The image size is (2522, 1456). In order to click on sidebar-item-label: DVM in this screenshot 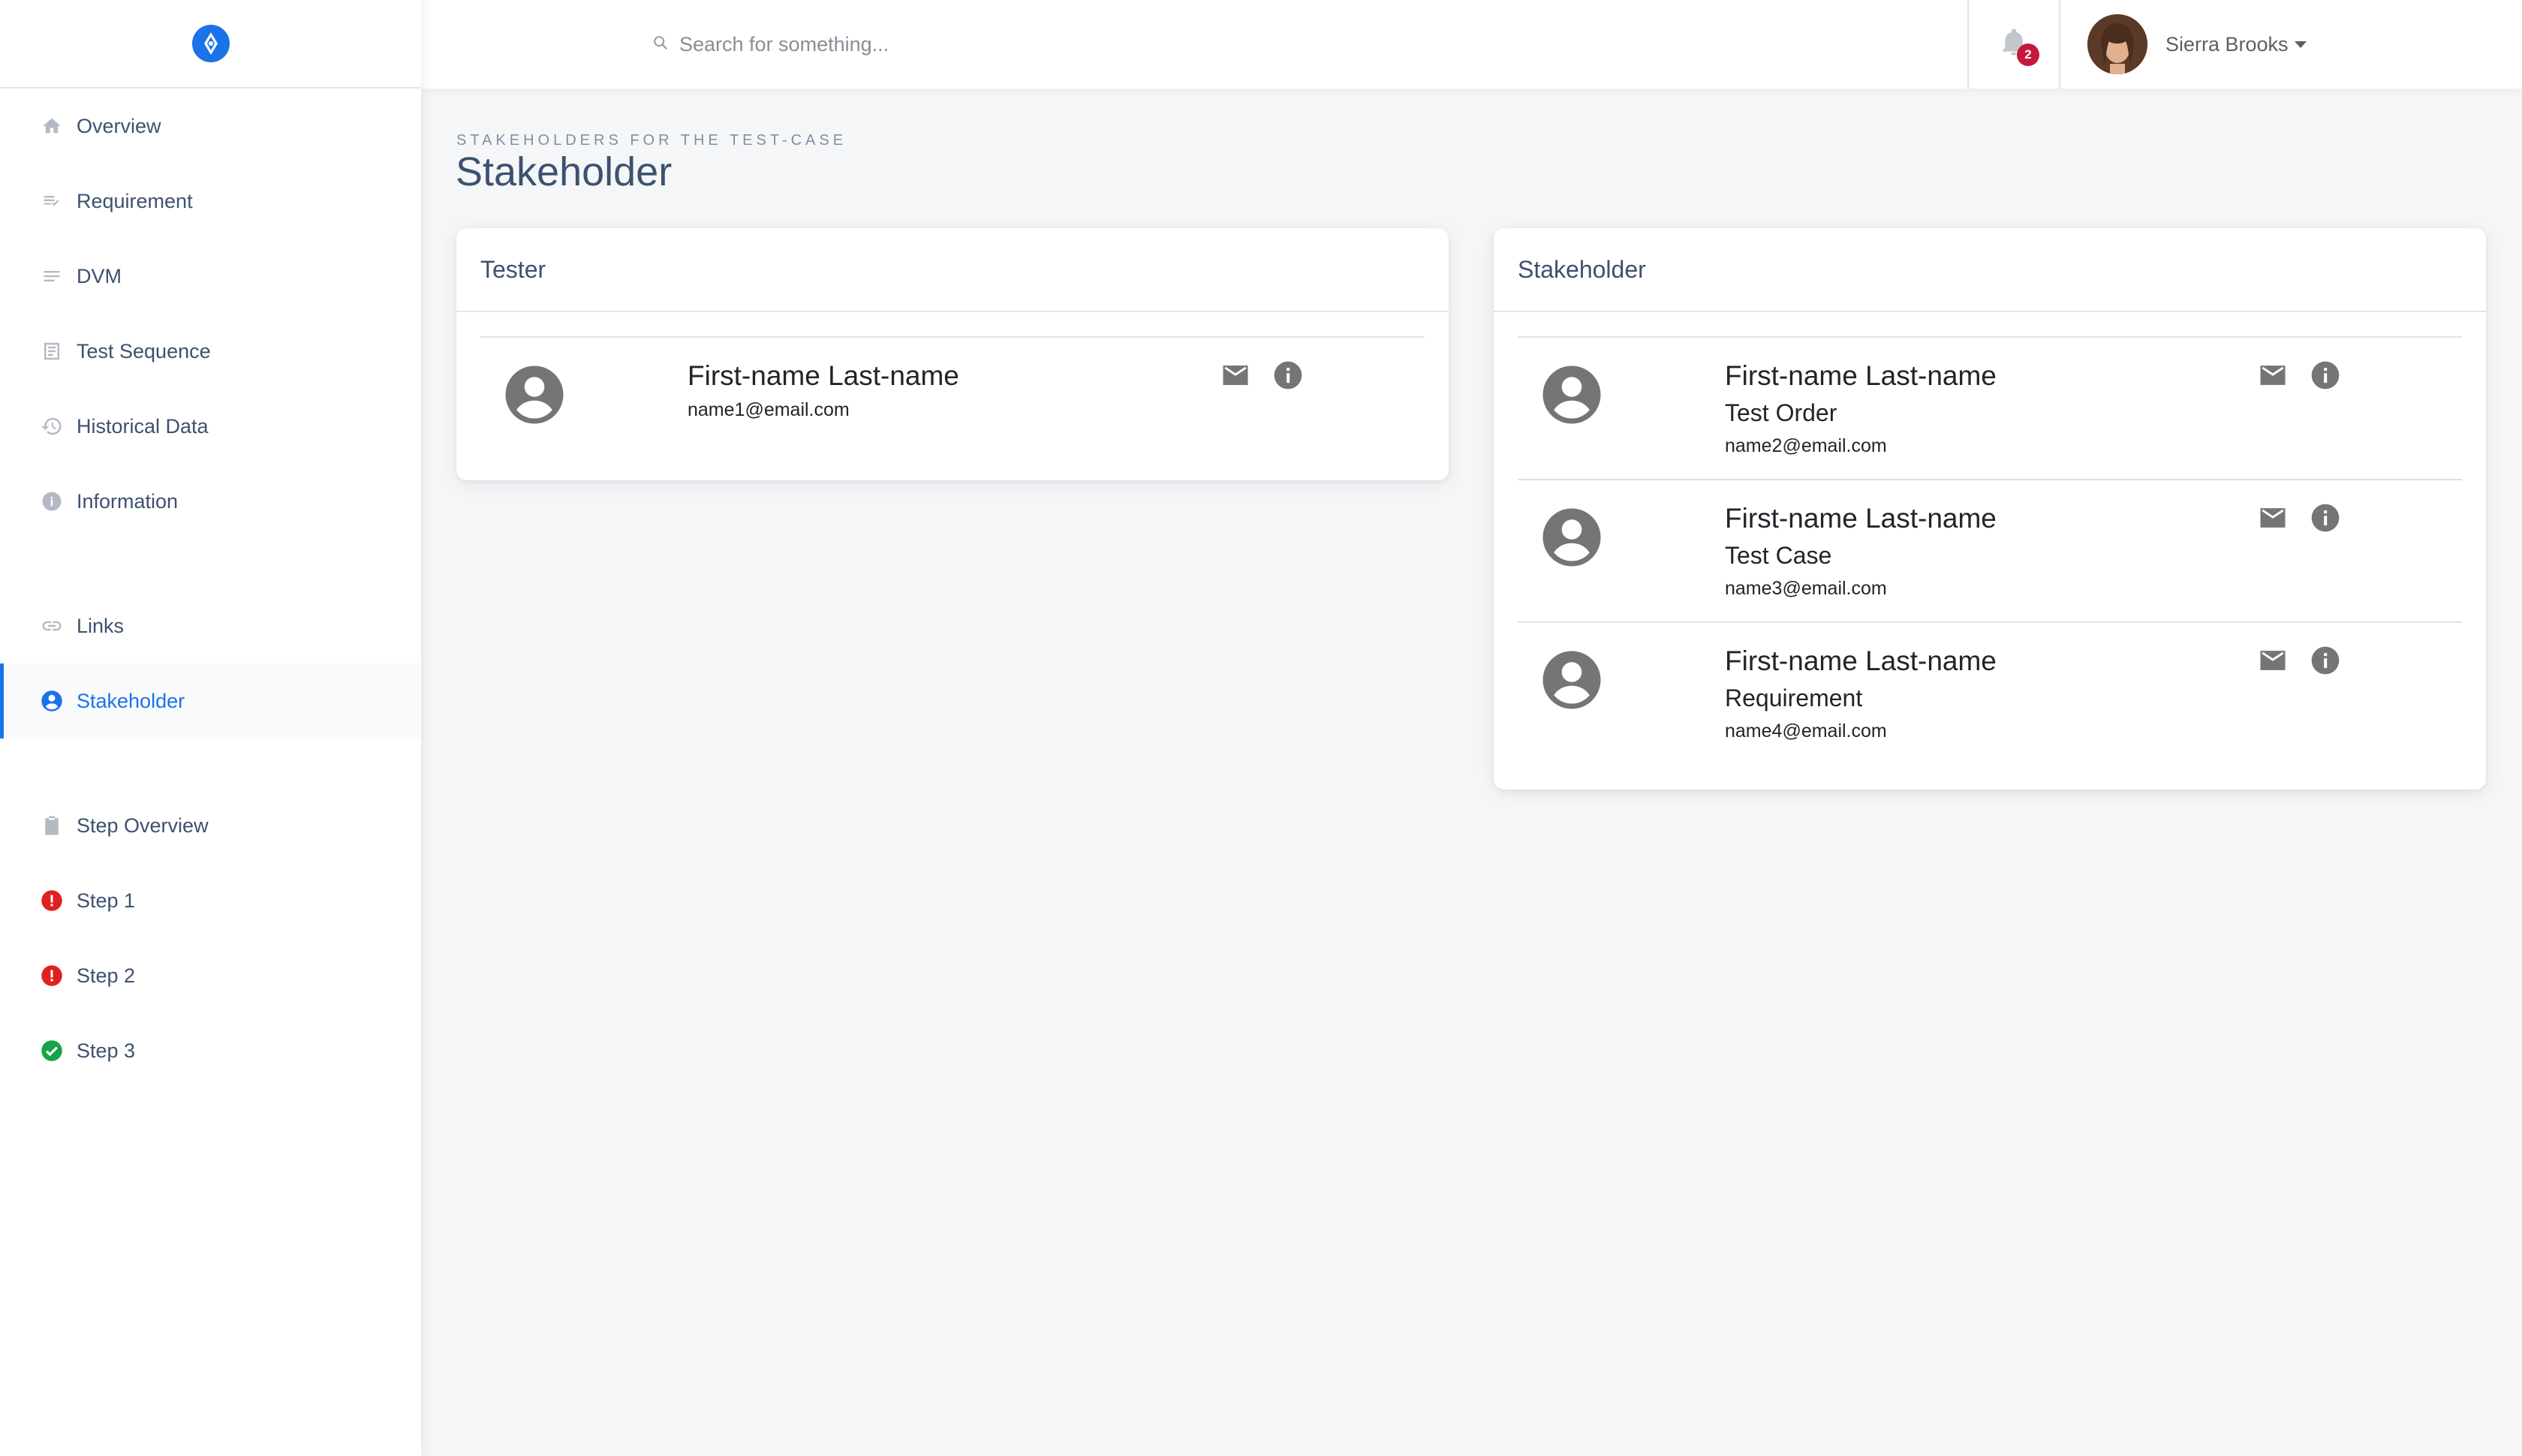, I will do `click(99, 275)`.